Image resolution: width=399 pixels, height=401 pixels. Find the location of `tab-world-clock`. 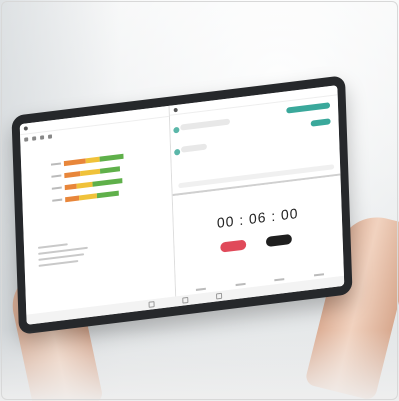

tab-world-clock is located at coordinates (240, 284).